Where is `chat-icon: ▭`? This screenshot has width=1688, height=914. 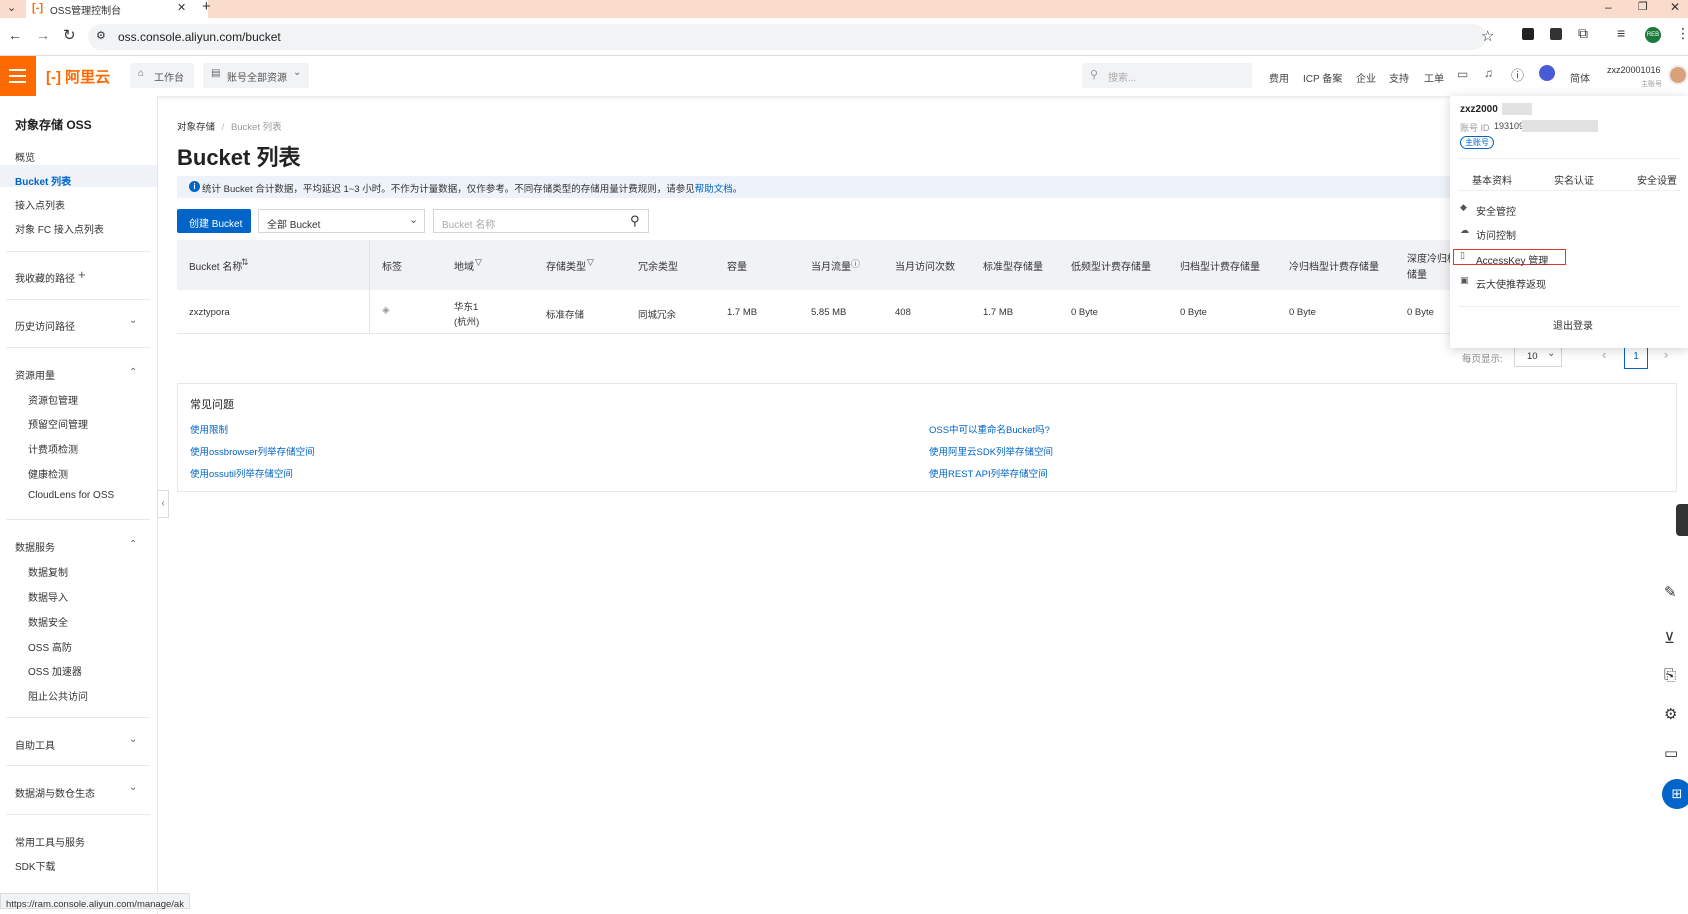 chat-icon: ▭ is located at coordinates (1676, 756).